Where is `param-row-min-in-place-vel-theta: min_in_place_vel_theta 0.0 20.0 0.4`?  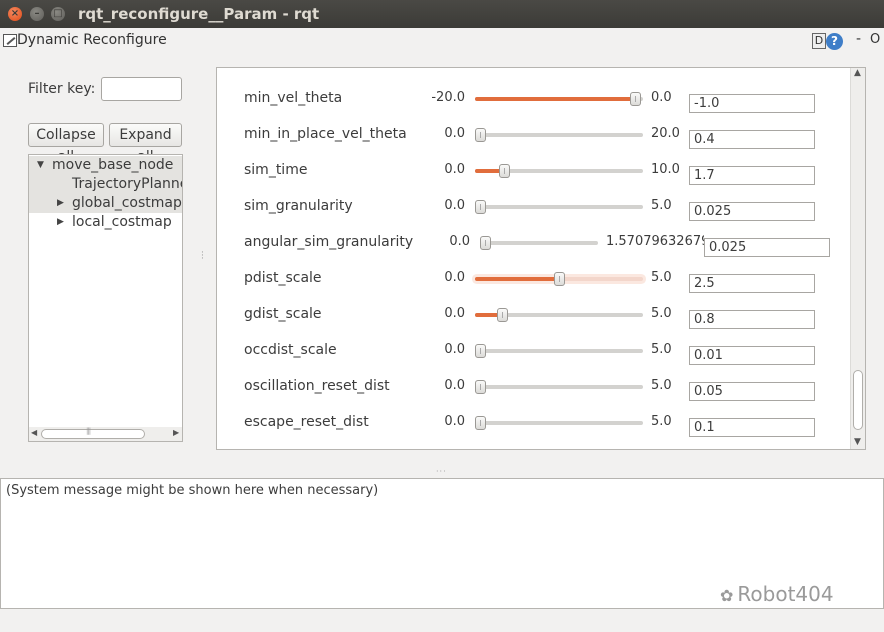
param-row-min-in-place-vel-theta: min_in_place_vel_theta 0.0 20.0 0.4 is located at coordinates (535, 131).